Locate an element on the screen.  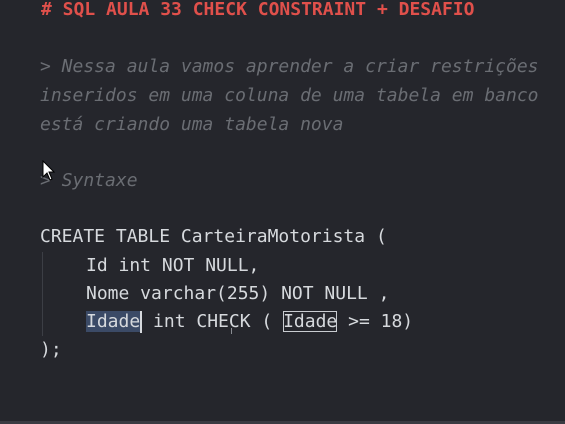
code-line-close: ); is located at coordinates (51, 349).